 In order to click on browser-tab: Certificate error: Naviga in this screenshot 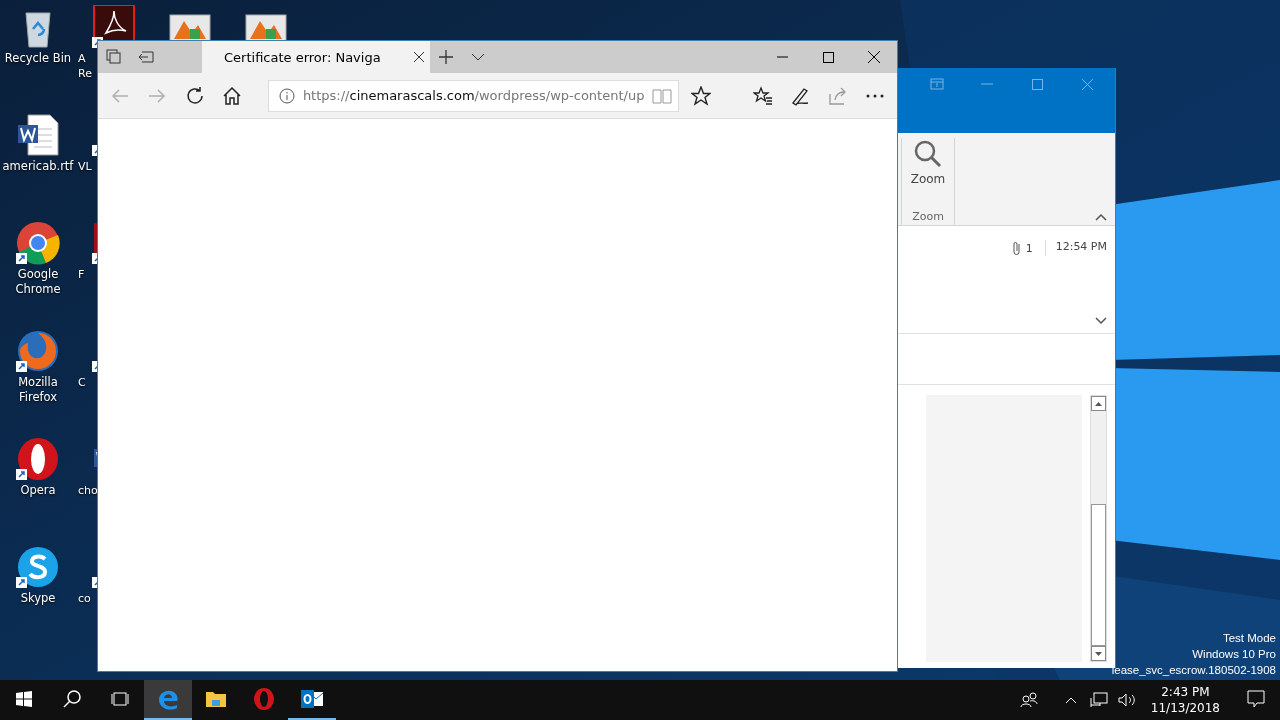, I will do `click(316, 57)`.